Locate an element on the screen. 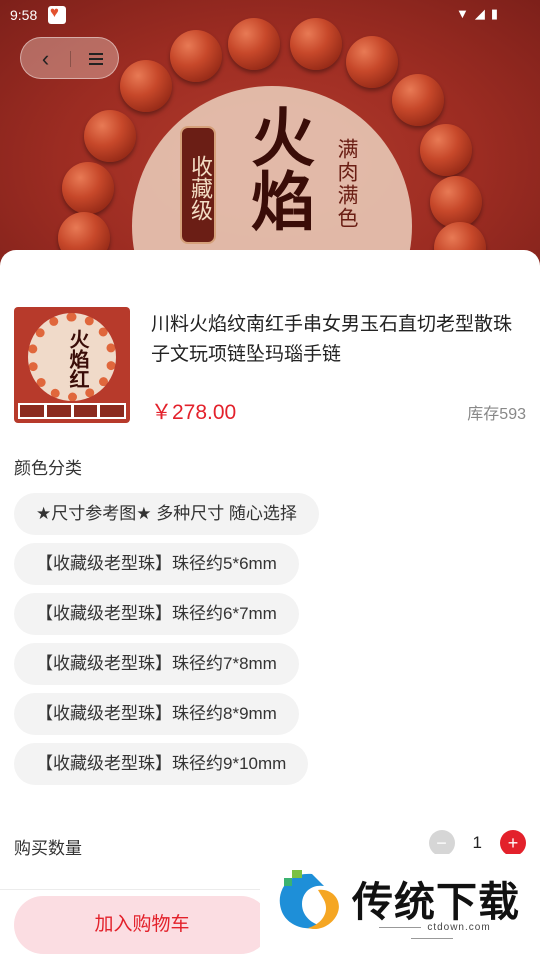 The height and width of the screenshot is (960, 540). option-chip: 【收藏级老型珠】珠径约5*6mm is located at coordinates (156, 564).